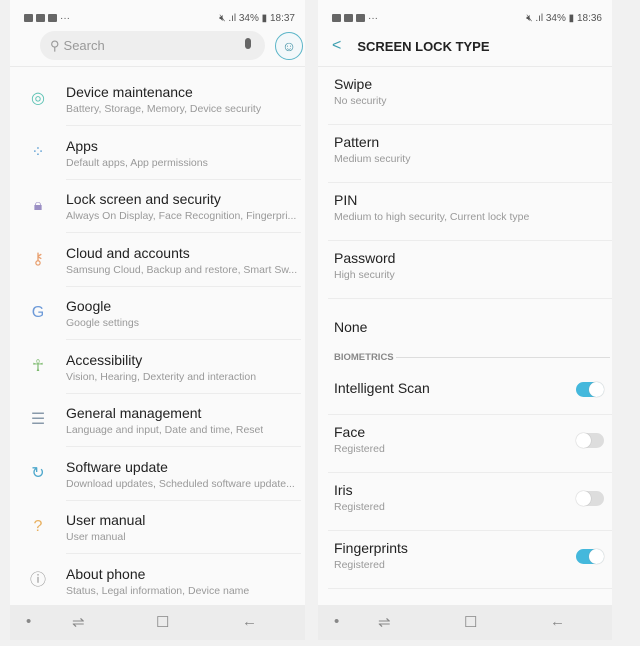 The image size is (640, 646). I want to click on lock-option-swipe: Swipe No security, so click(465, 96).